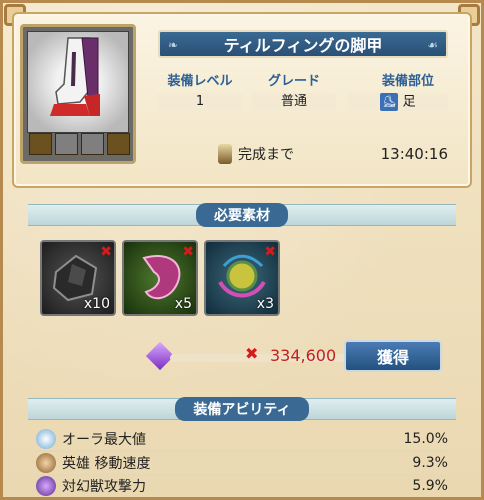 This screenshot has width=484, height=500. I want to click on material-slot-3: ✖ x3, so click(242, 278).